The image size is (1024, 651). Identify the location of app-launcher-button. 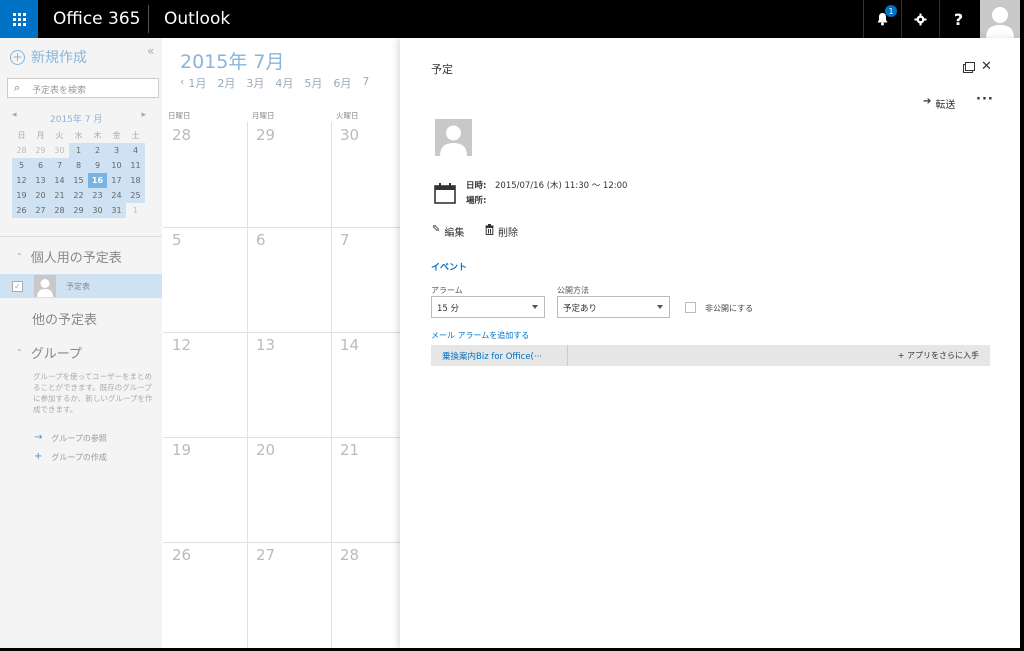
(19, 19).